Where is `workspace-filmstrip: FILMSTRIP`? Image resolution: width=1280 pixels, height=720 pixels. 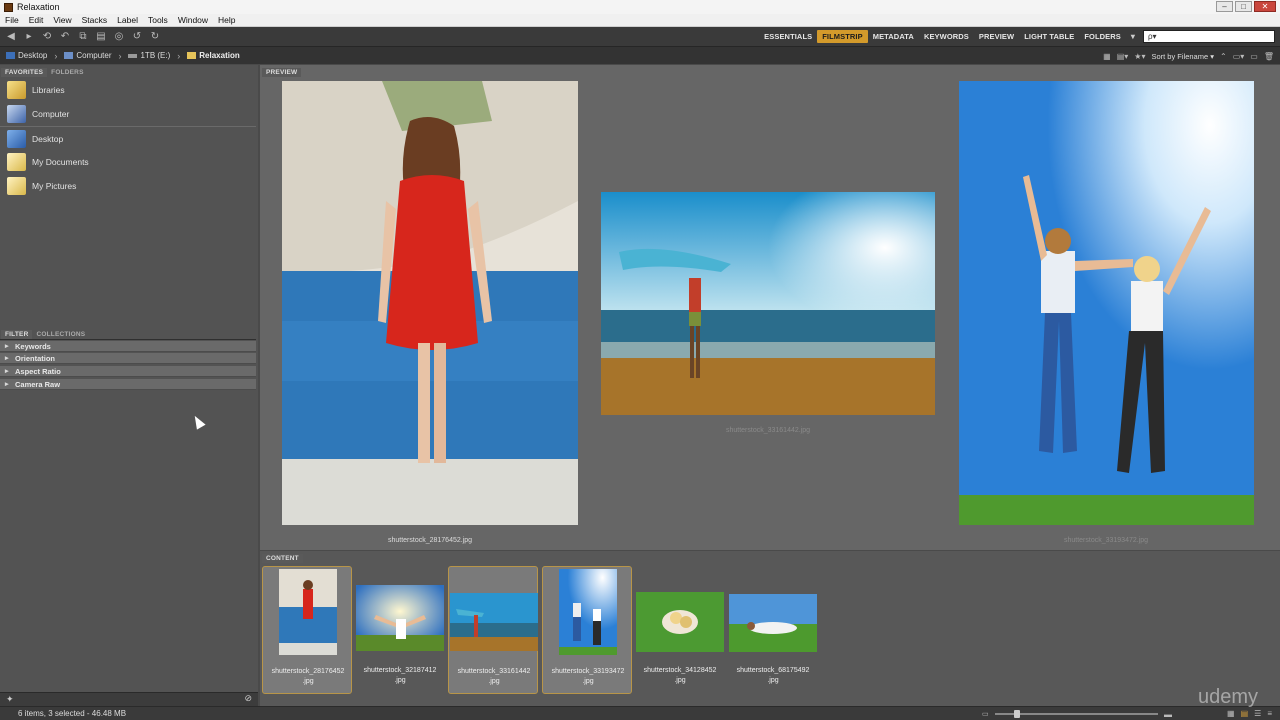 workspace-filmstrip: FILMSTRIP is located at coordinates (842, 36).